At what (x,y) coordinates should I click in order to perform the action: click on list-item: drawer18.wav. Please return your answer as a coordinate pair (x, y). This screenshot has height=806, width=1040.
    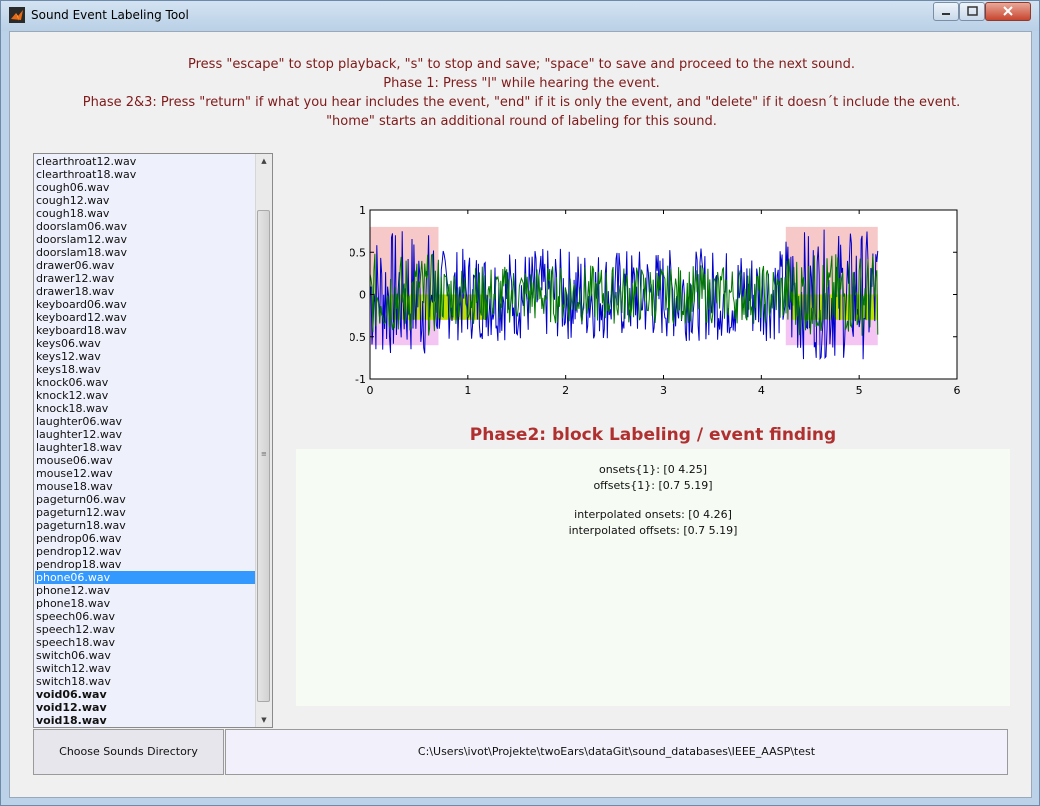
    Looking at the image, I should click on (145, 291).